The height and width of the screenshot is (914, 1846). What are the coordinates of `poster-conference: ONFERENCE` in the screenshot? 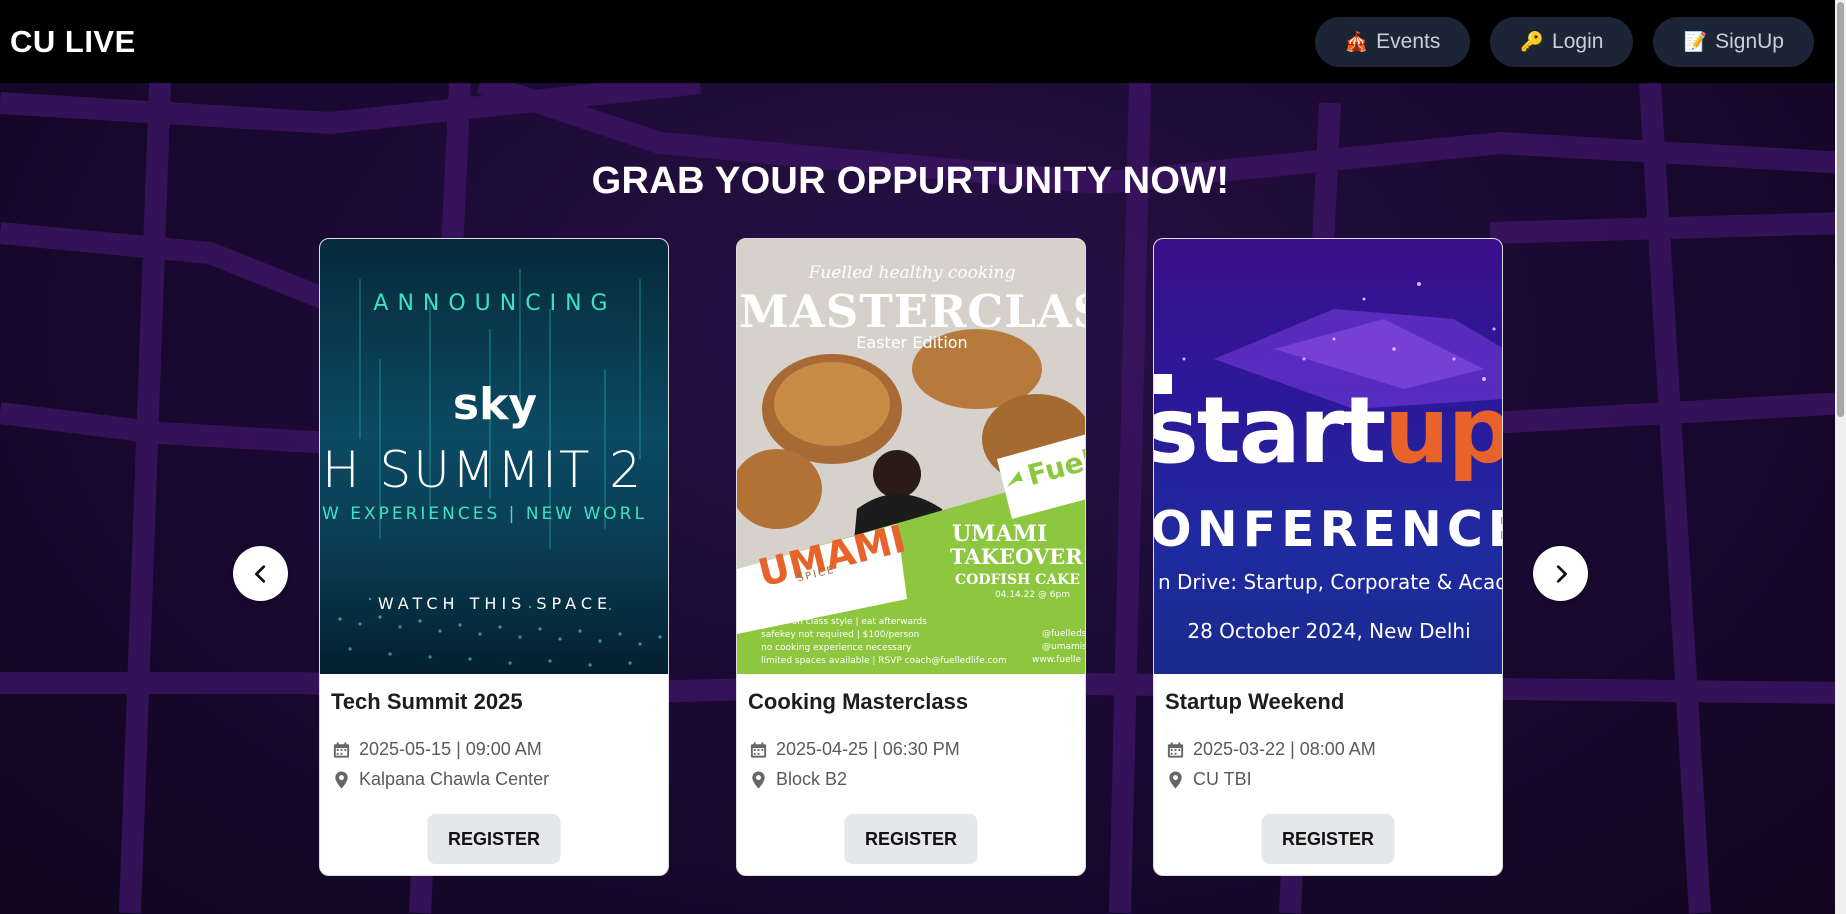 It's located at (1328, 529).